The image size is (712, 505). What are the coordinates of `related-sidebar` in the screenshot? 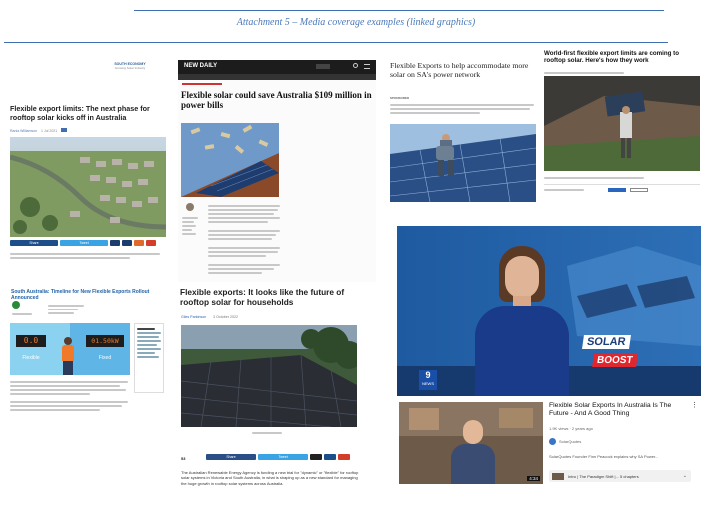 It's located at (149, 358).